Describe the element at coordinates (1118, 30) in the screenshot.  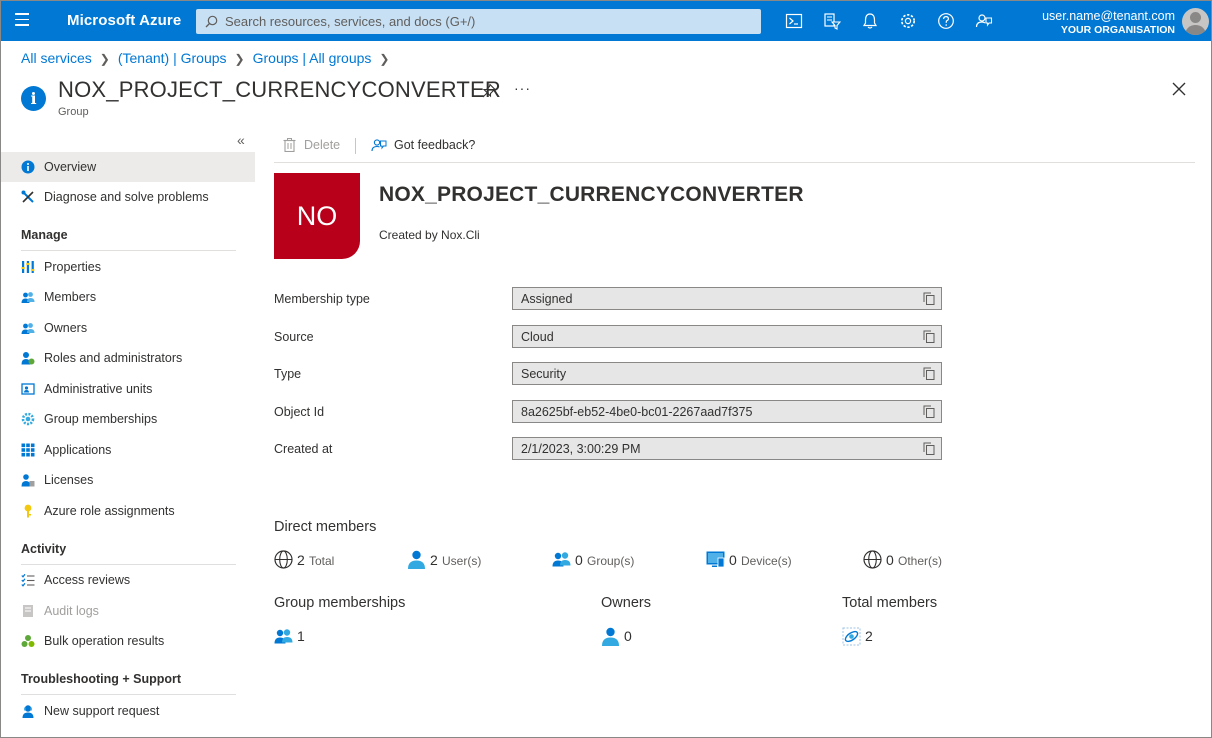
I see `user-organisation: YOUR ORGANISATION` at that location.